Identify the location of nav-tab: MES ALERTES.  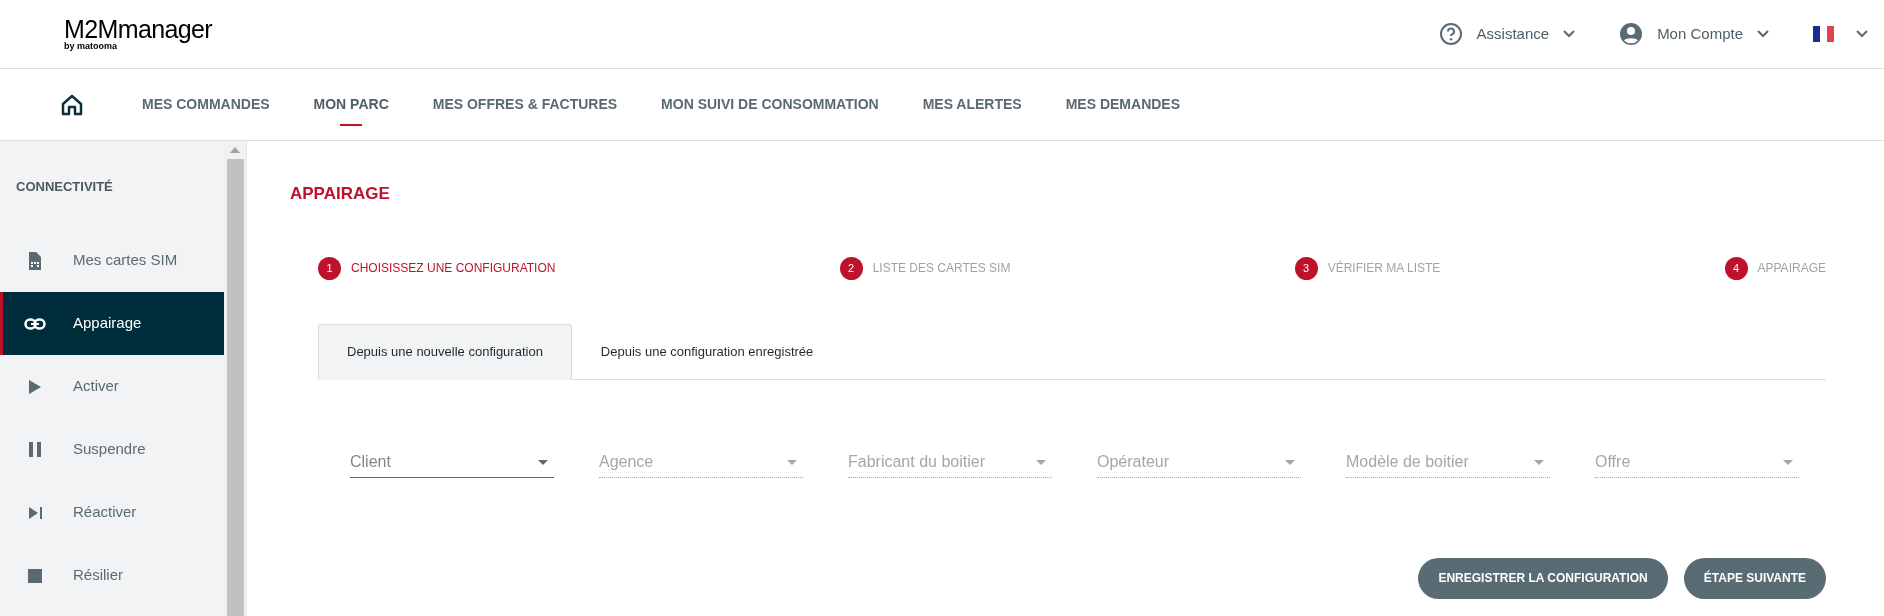
(972, 104).